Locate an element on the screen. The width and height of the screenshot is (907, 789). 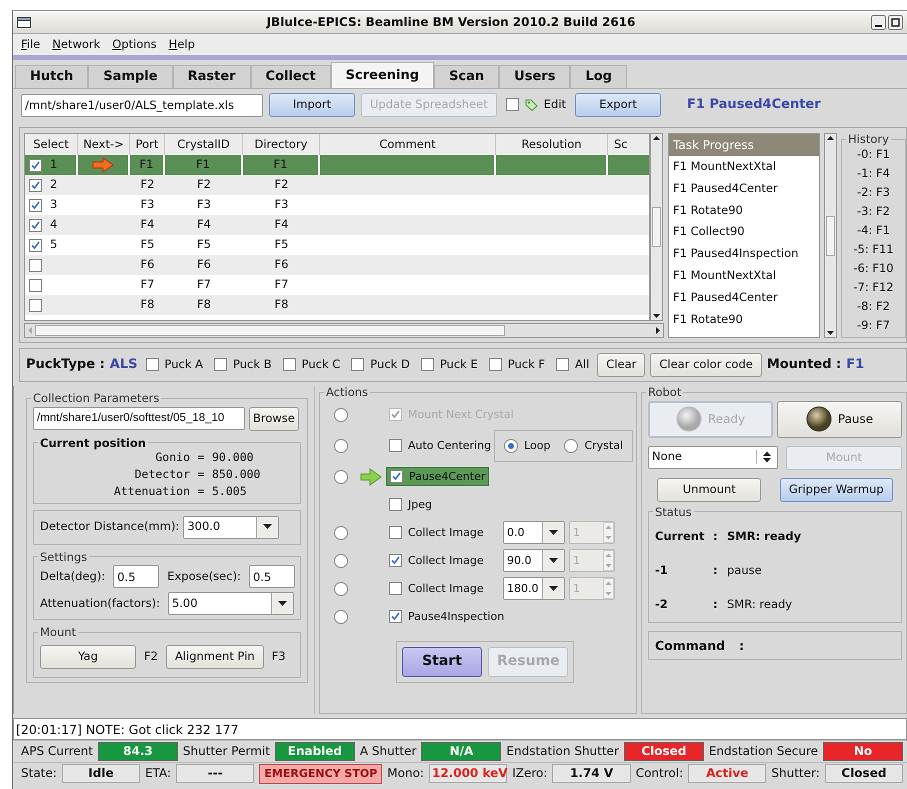
tab: Scan is located at coordinates (467, 76).